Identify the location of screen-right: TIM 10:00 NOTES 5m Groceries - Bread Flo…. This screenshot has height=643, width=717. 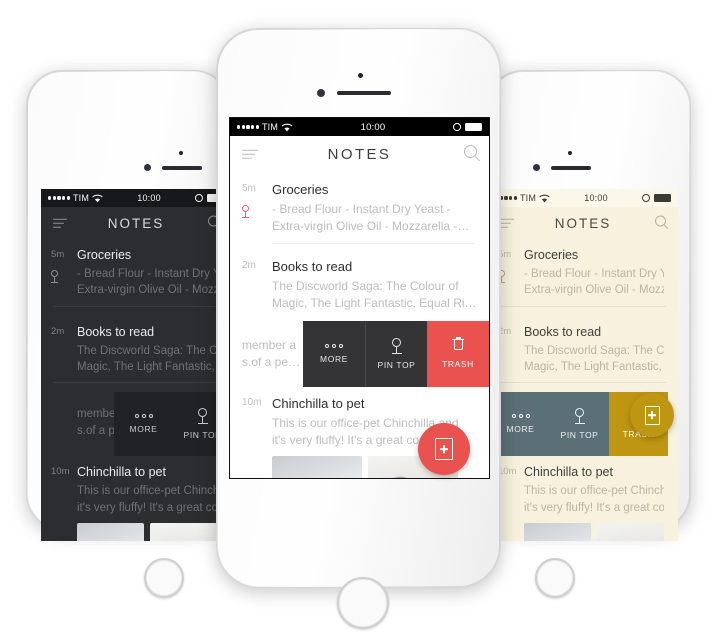
(583, 365).